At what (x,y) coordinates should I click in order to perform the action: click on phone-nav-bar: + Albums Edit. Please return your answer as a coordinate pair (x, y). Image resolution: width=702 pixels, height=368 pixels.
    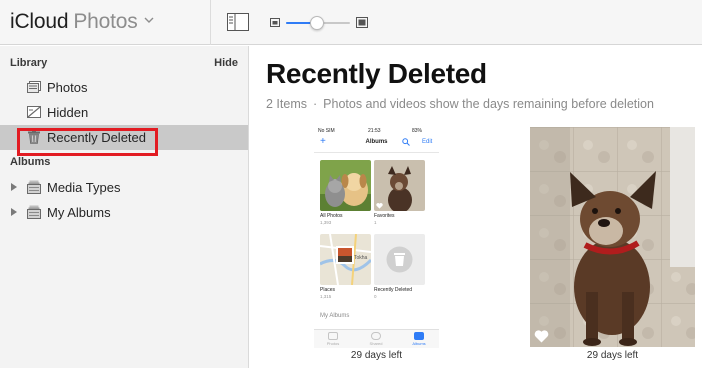
    Looking at the image, I should click on (376, 143).